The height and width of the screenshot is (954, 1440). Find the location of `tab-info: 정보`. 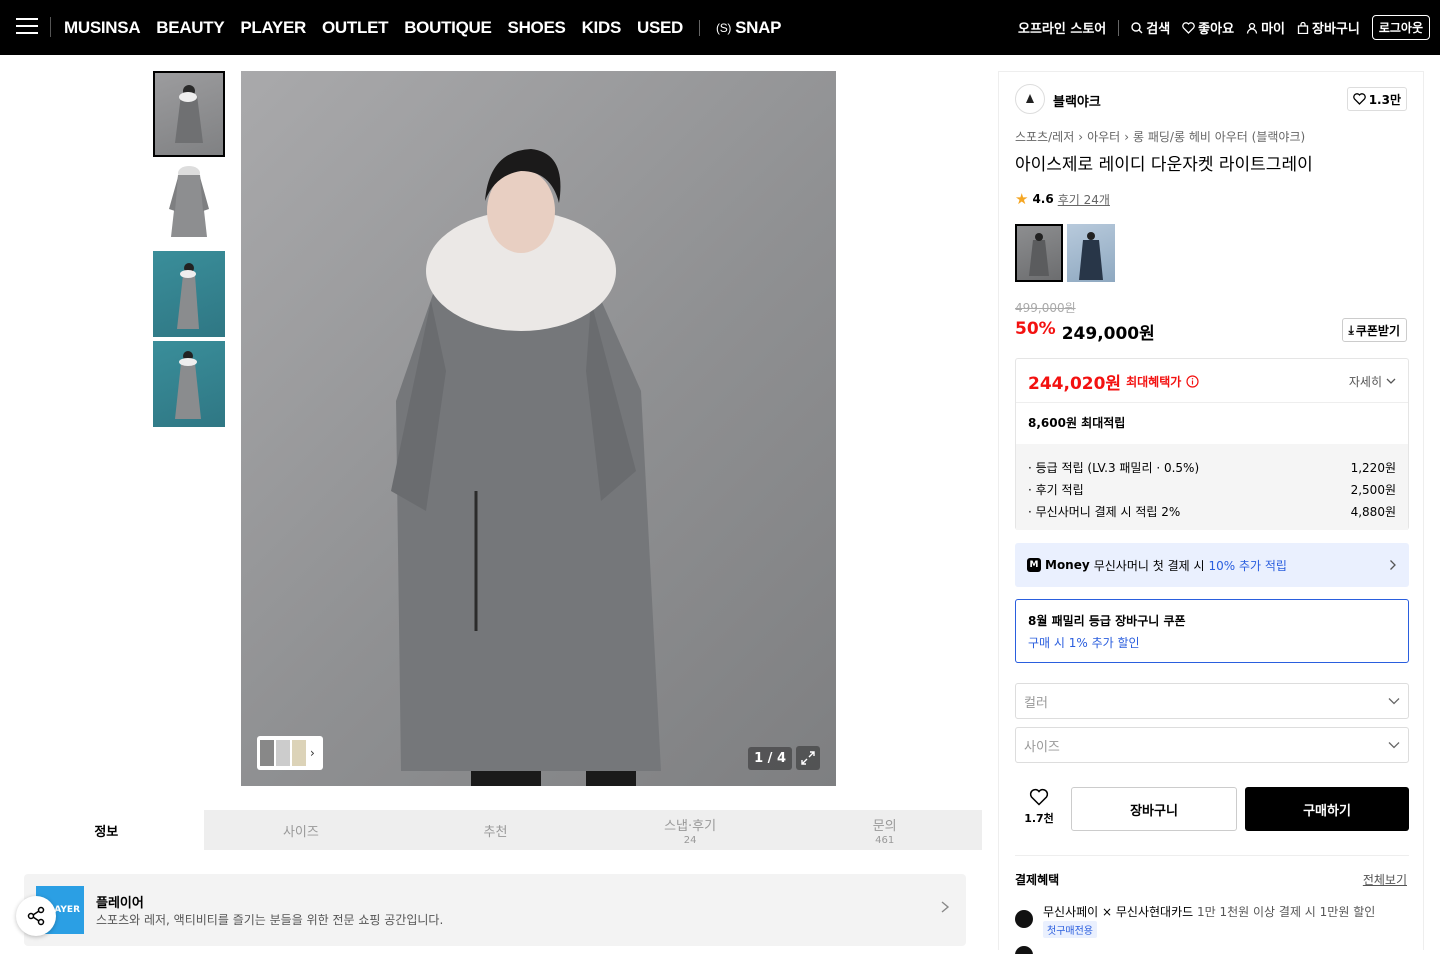

tab-info: 정보 is located at coordinates (106, 830).